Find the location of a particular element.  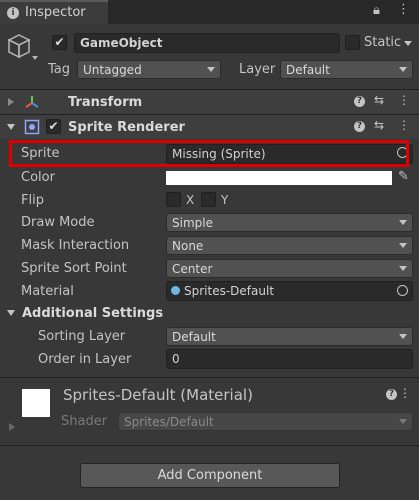

lock-icon: 🔒︎ is located at coordinates (376, 10).